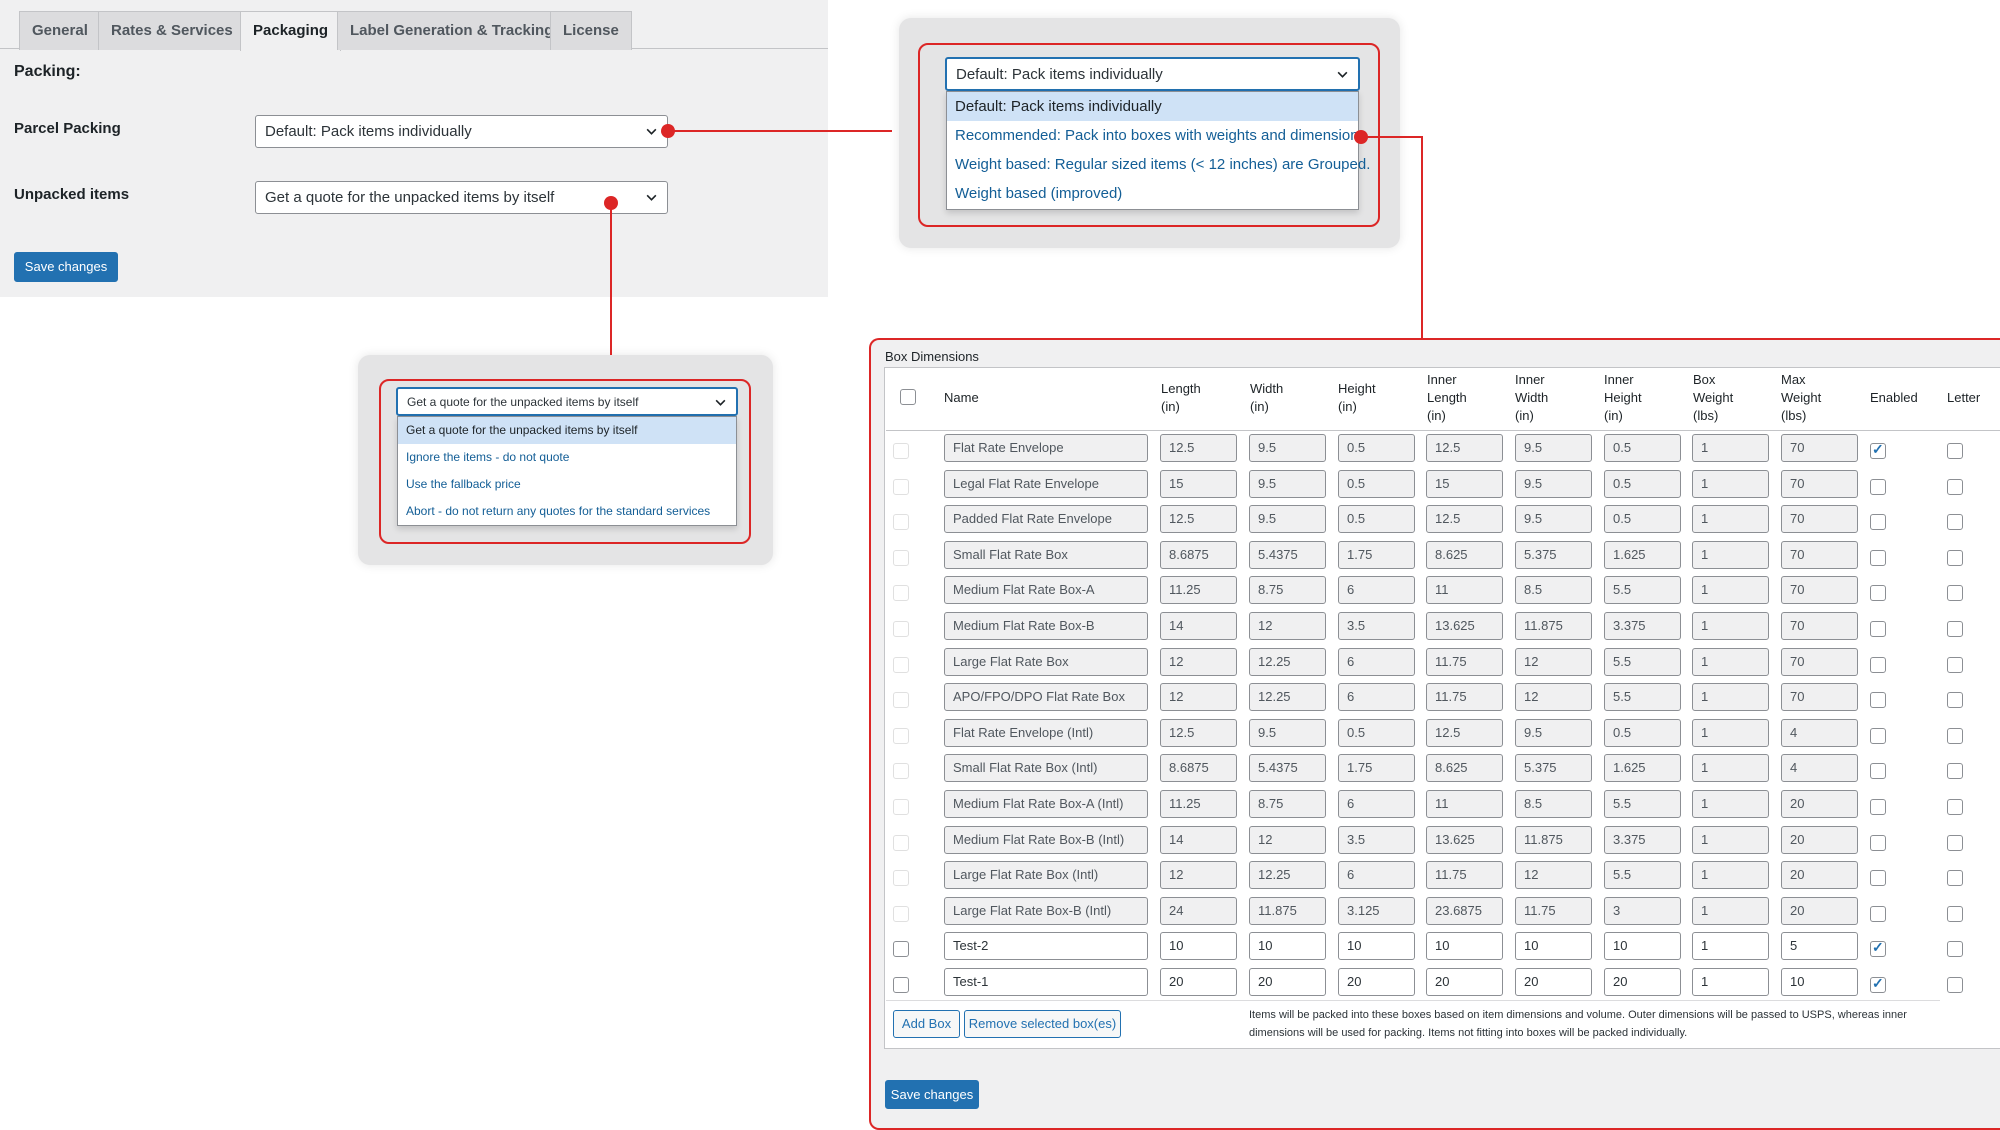 The image size is (2000, 1130). I want to click on dropdown-option: Default: Pack items individually, so click(1152, 106).